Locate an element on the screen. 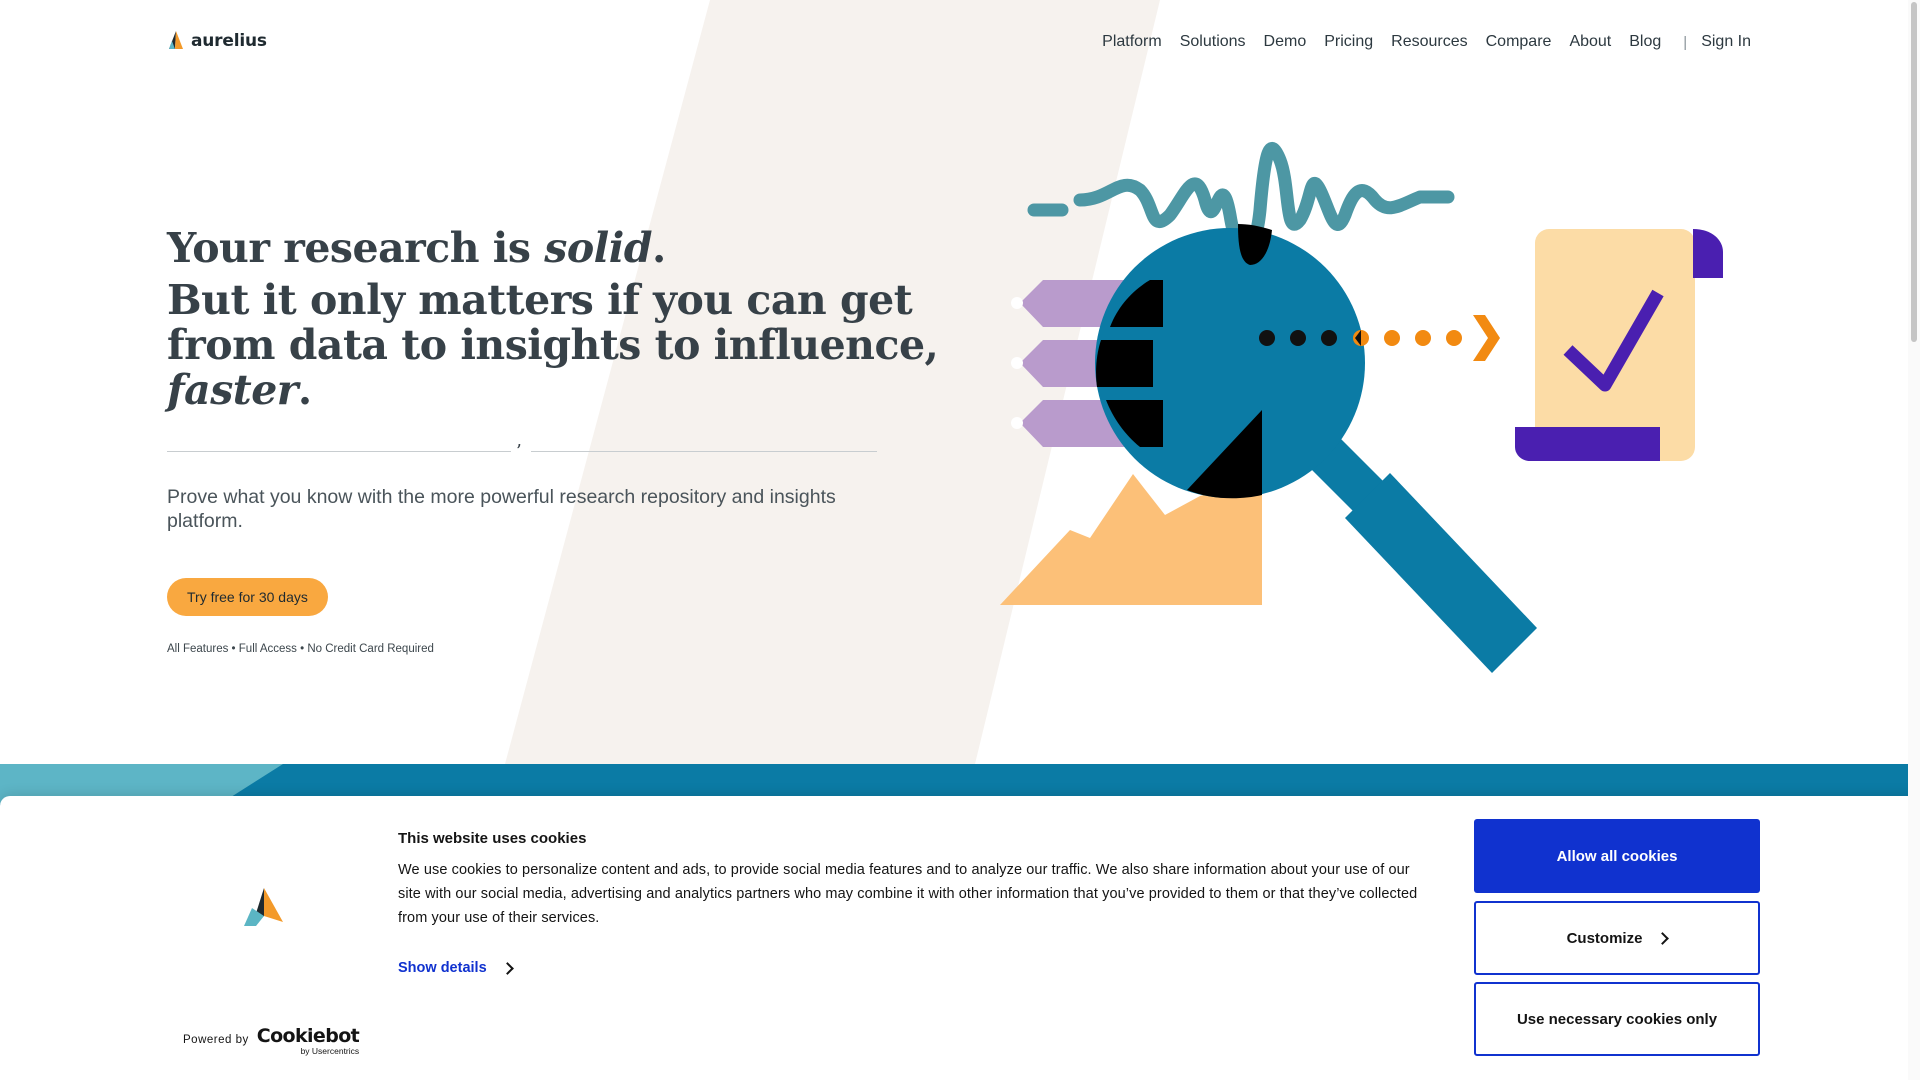 The height and width of the screenshot is (1086, 1920). sign-in-link: Sign In is located at coordinates (1726, 42).